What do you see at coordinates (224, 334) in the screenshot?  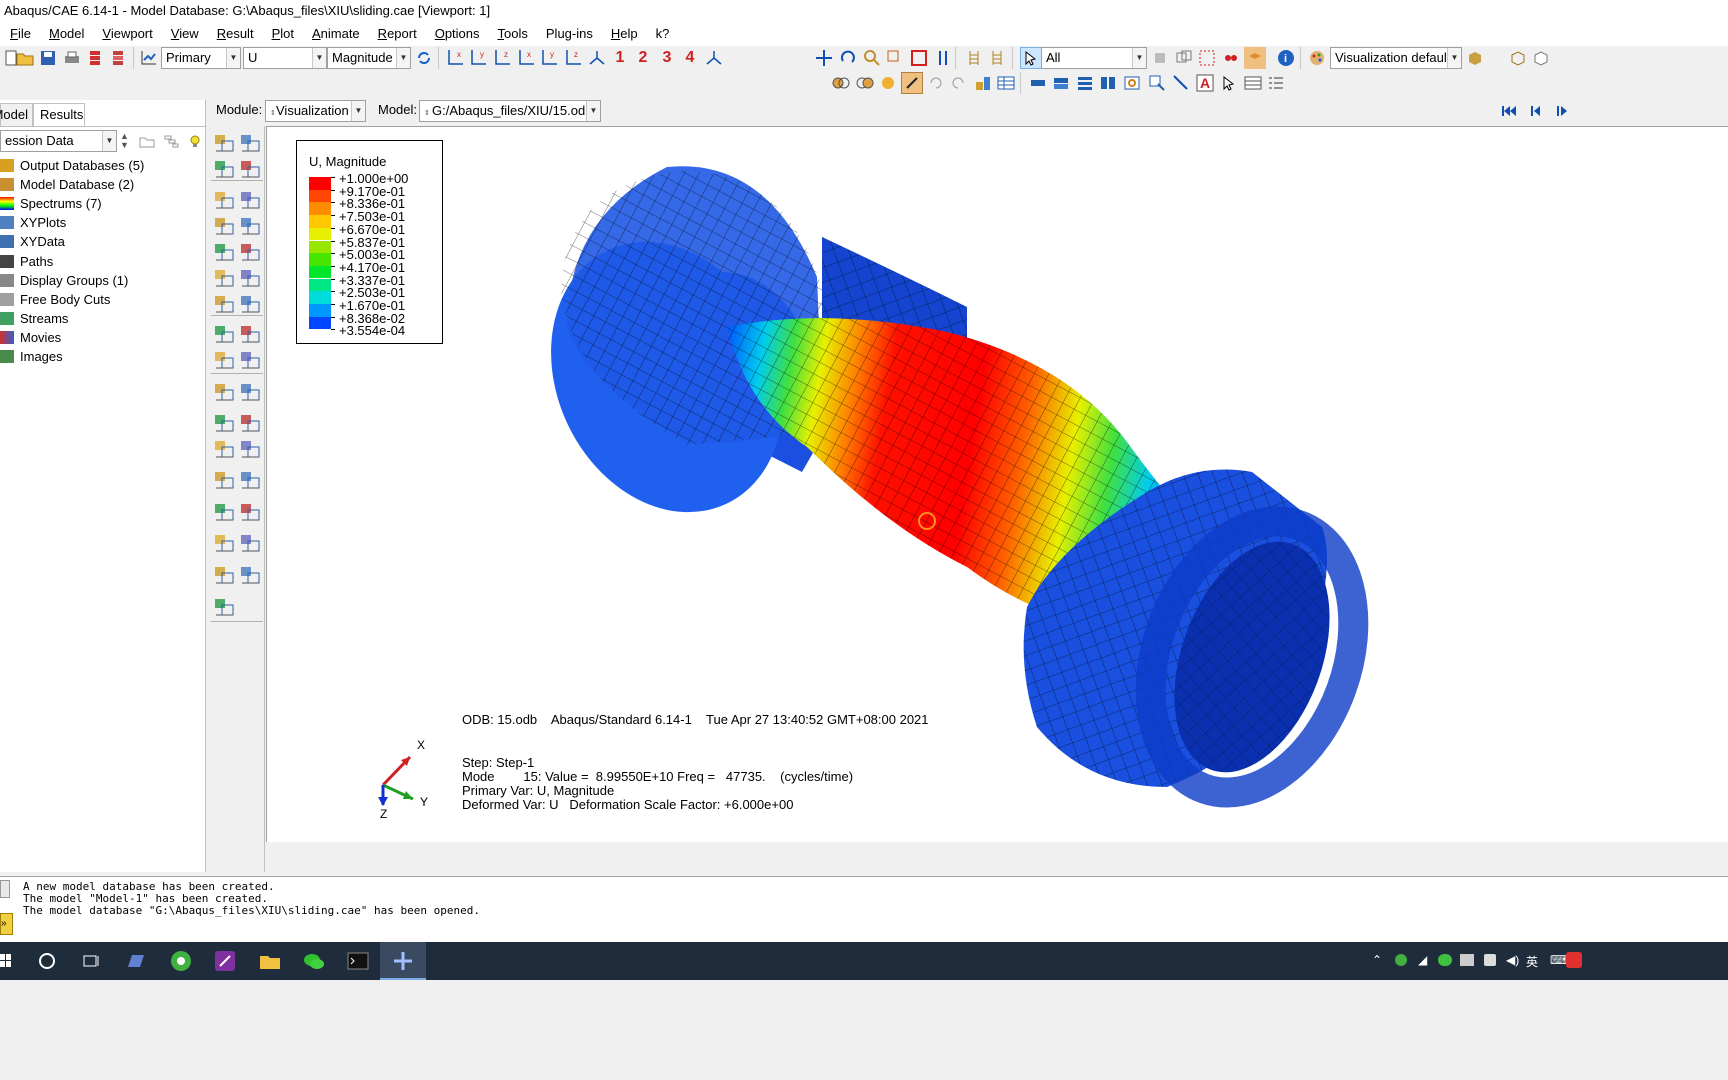 I see `animate-time-history-icon` at bounding box center [224, 334].